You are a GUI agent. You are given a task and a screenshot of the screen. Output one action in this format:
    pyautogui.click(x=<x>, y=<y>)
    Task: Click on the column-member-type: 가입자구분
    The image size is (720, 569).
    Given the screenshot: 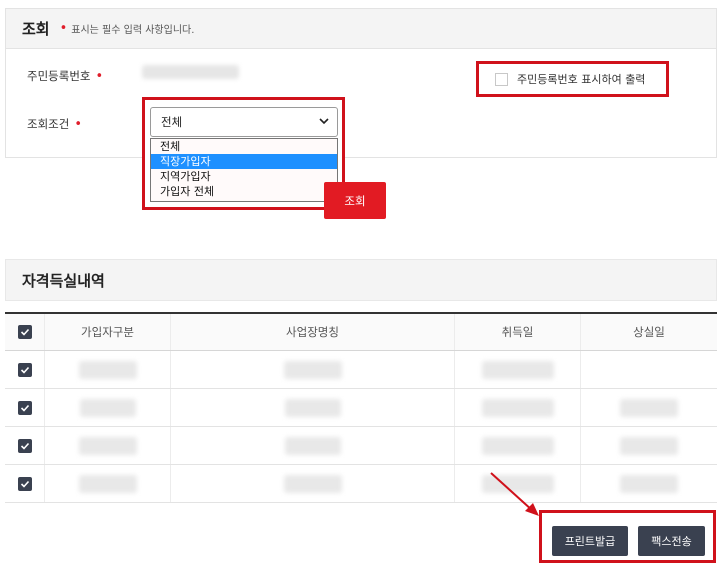 What is the action you would take?
    pyautogui.click(x=108, y=332)
    